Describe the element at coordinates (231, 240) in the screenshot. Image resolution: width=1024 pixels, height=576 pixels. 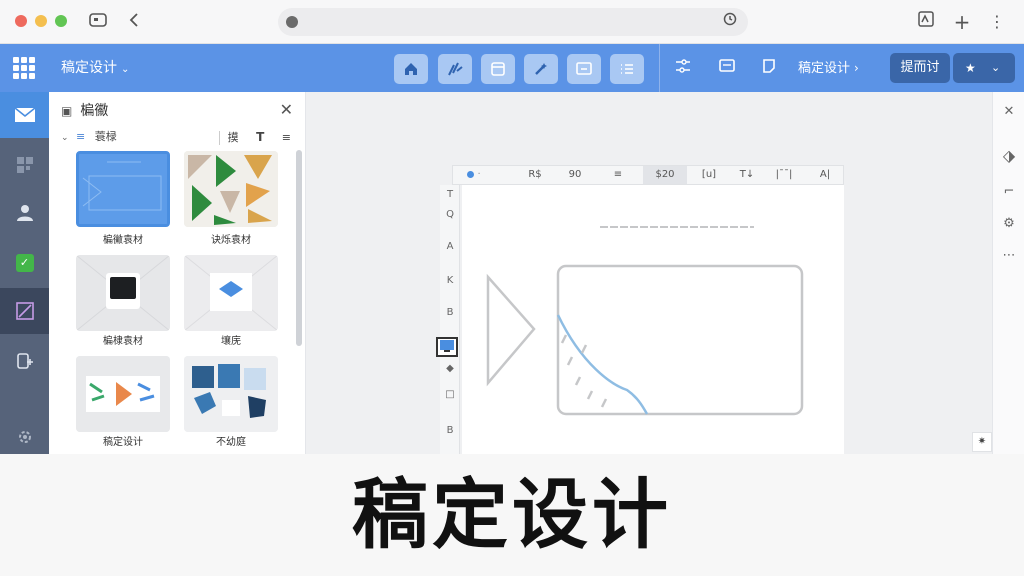
I see `asset-label: 诀烁袁材` at that location.